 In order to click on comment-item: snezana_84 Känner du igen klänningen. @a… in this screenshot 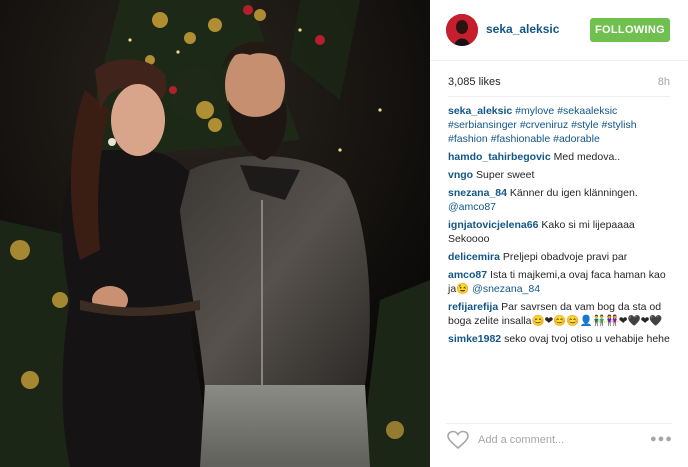, I will do `click(559, 200)`.